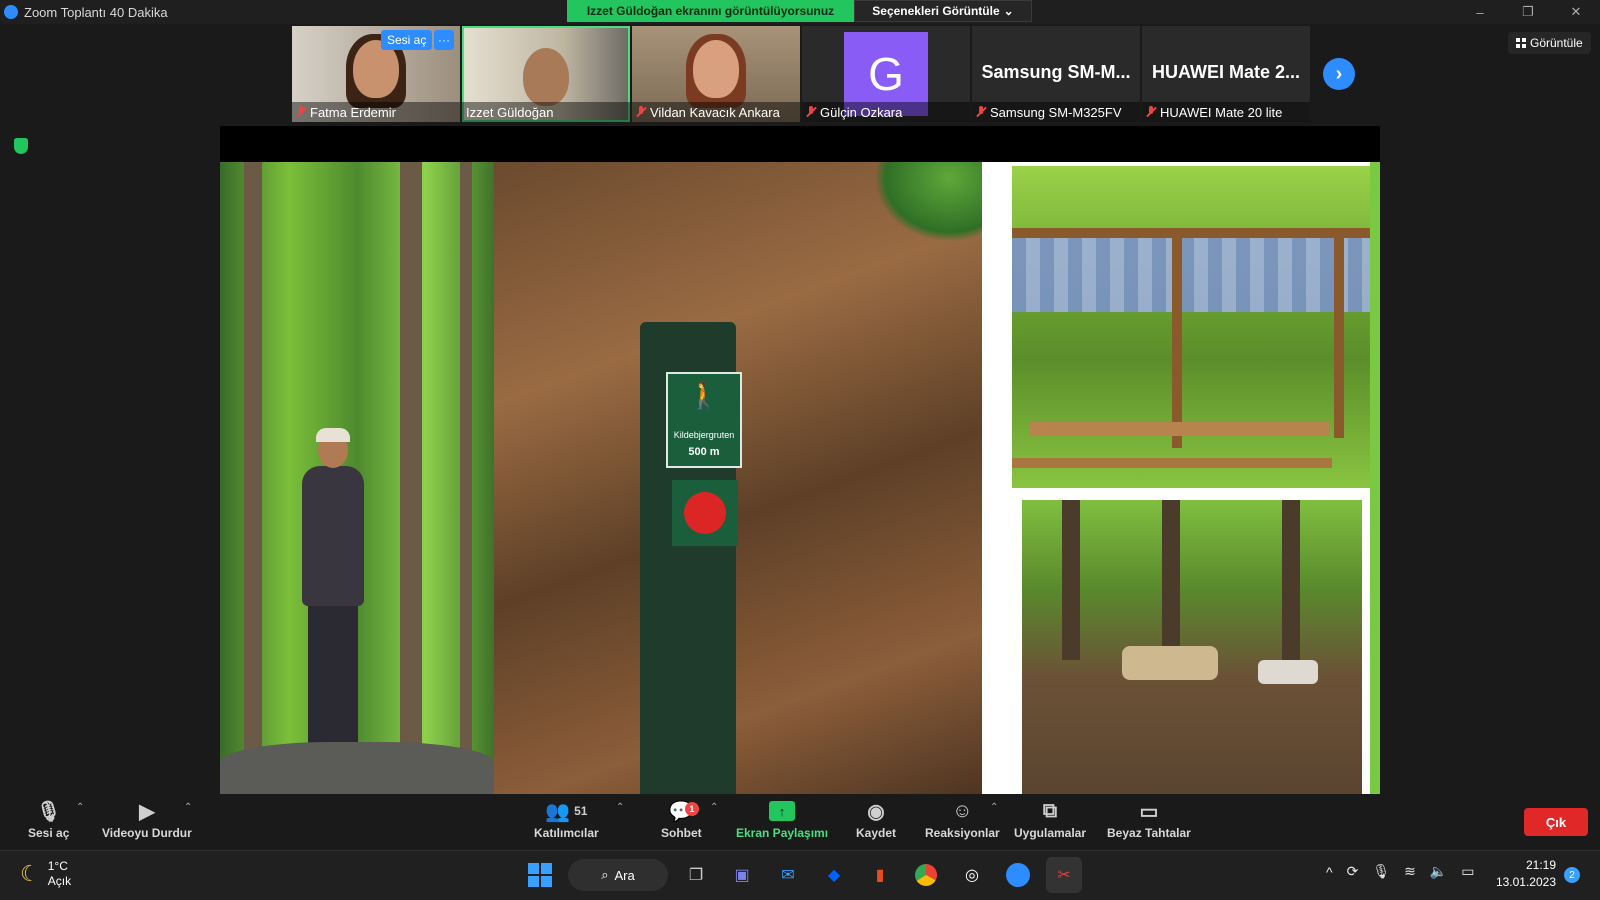 The width and height of the screenshot is (1600, 900). What do you see at coordinates (1528, 12) in the screenshot?
I see `restore-button: ❐` at bounding box center [1528, 12].